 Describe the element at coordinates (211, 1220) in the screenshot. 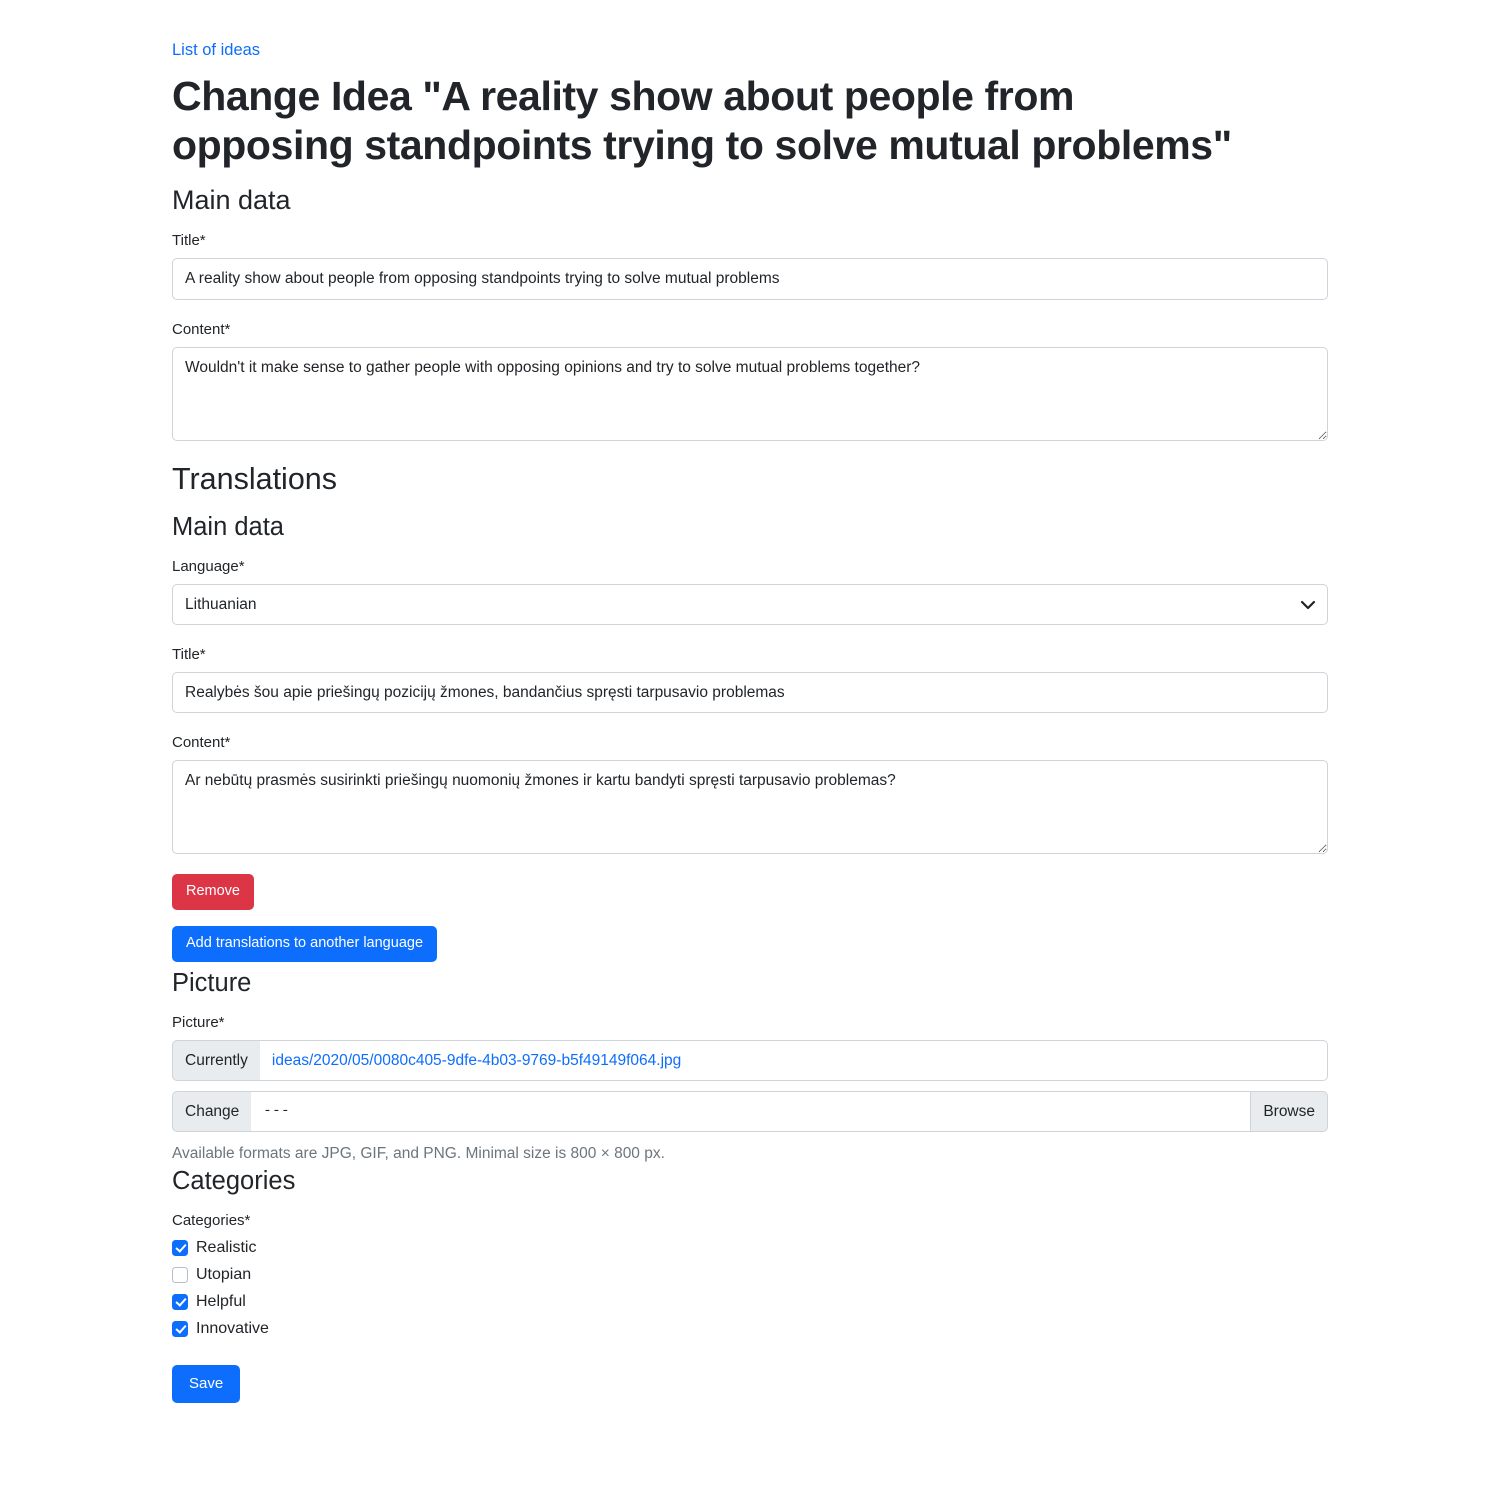

I see `categories-field-label: Categories*` at that location.